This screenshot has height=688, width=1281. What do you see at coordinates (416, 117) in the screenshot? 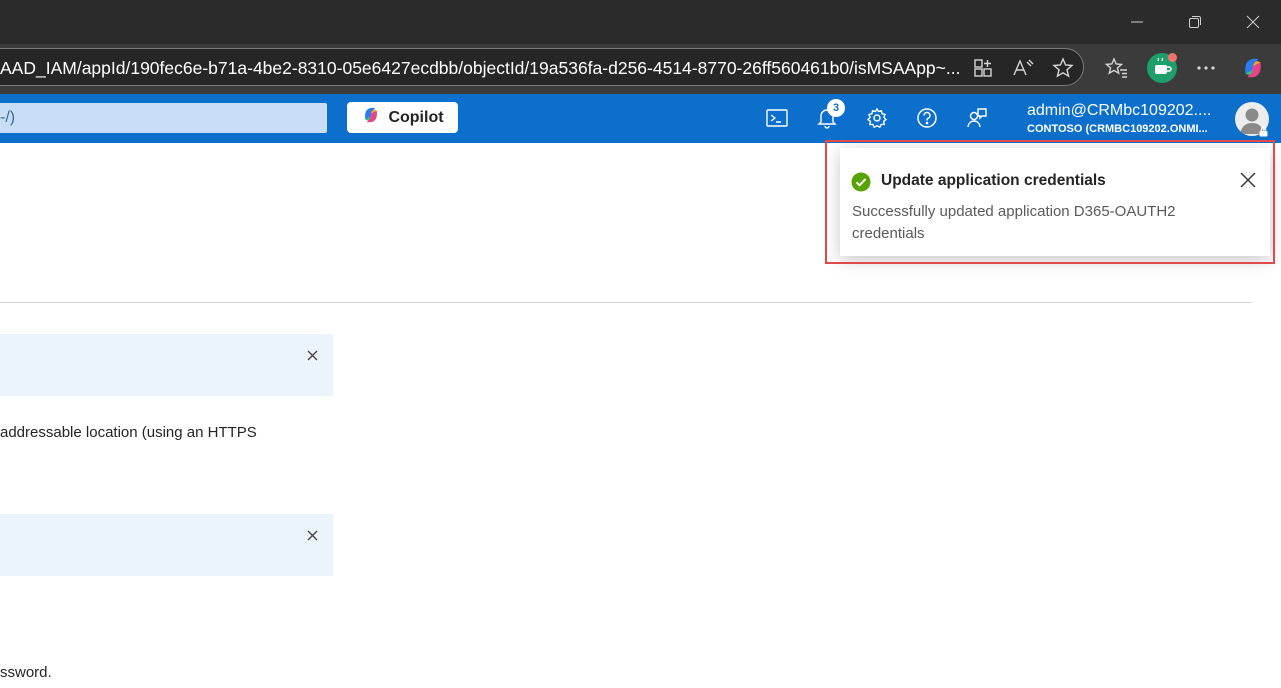
I see `copilot-button-label: Copilot` at bounding box center [416, 117].